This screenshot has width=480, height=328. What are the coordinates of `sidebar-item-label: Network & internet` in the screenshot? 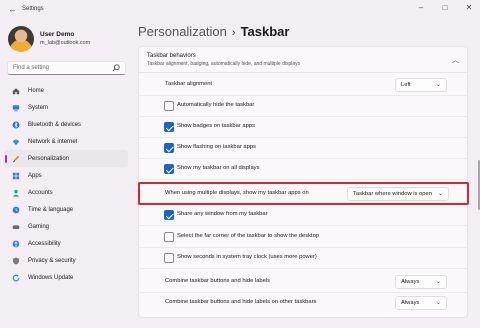 It's located at (53, 141).